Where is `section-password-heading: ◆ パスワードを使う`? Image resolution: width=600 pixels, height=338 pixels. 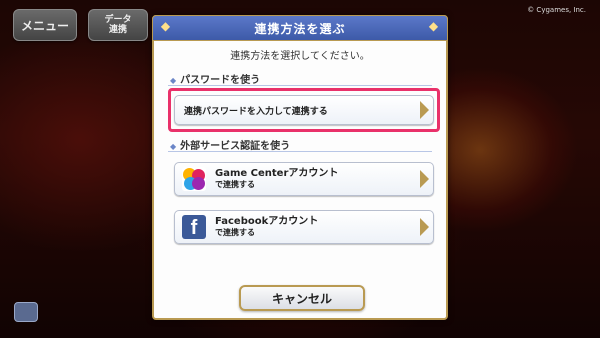
section-password-heading: ◆ パスワードを使う is located at coordinates (215, 78).